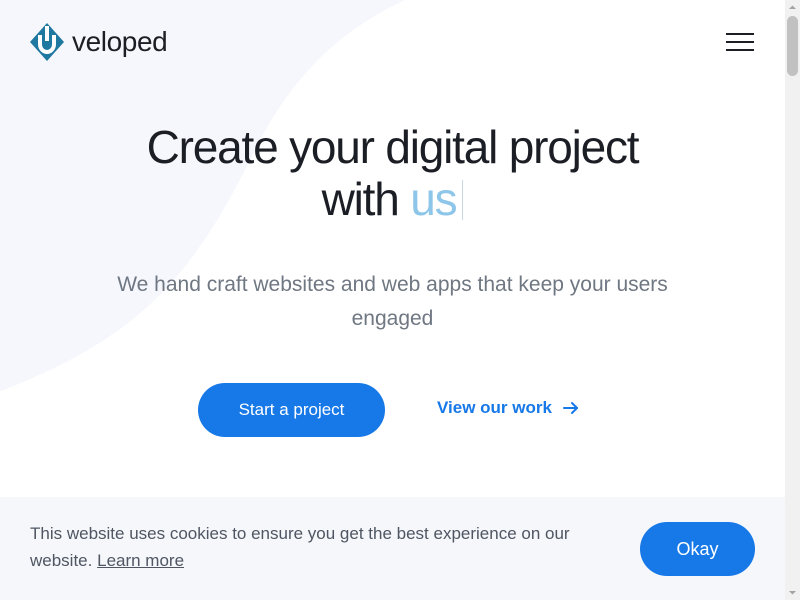  I want to click on typing-cursor-icon, so click(463, 200).